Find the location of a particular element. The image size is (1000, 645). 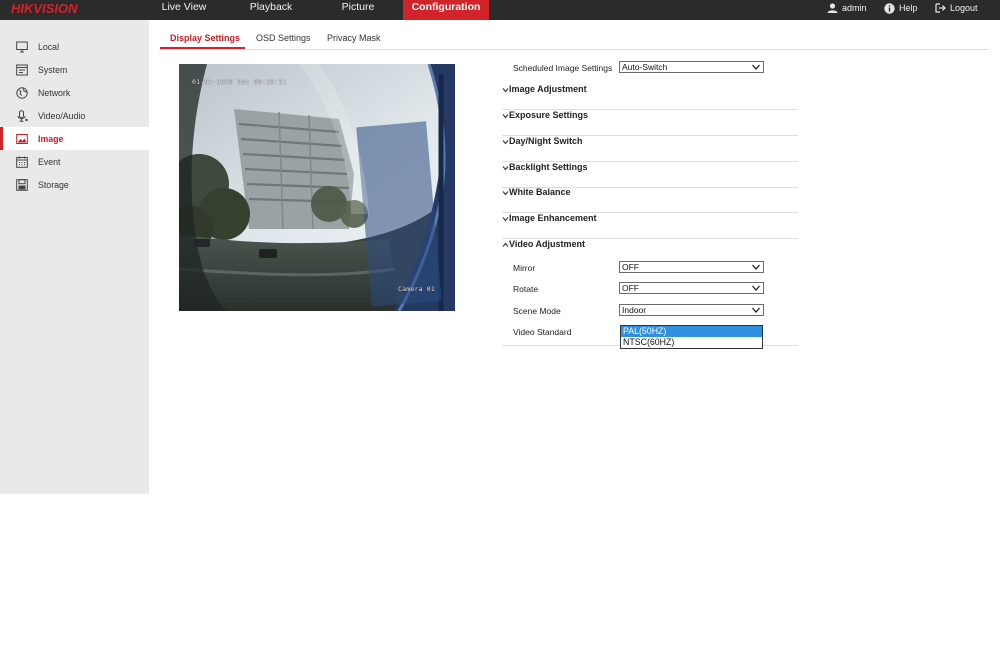

sidebar-item-label: Video/Audio is located at coordinates (62, 116).